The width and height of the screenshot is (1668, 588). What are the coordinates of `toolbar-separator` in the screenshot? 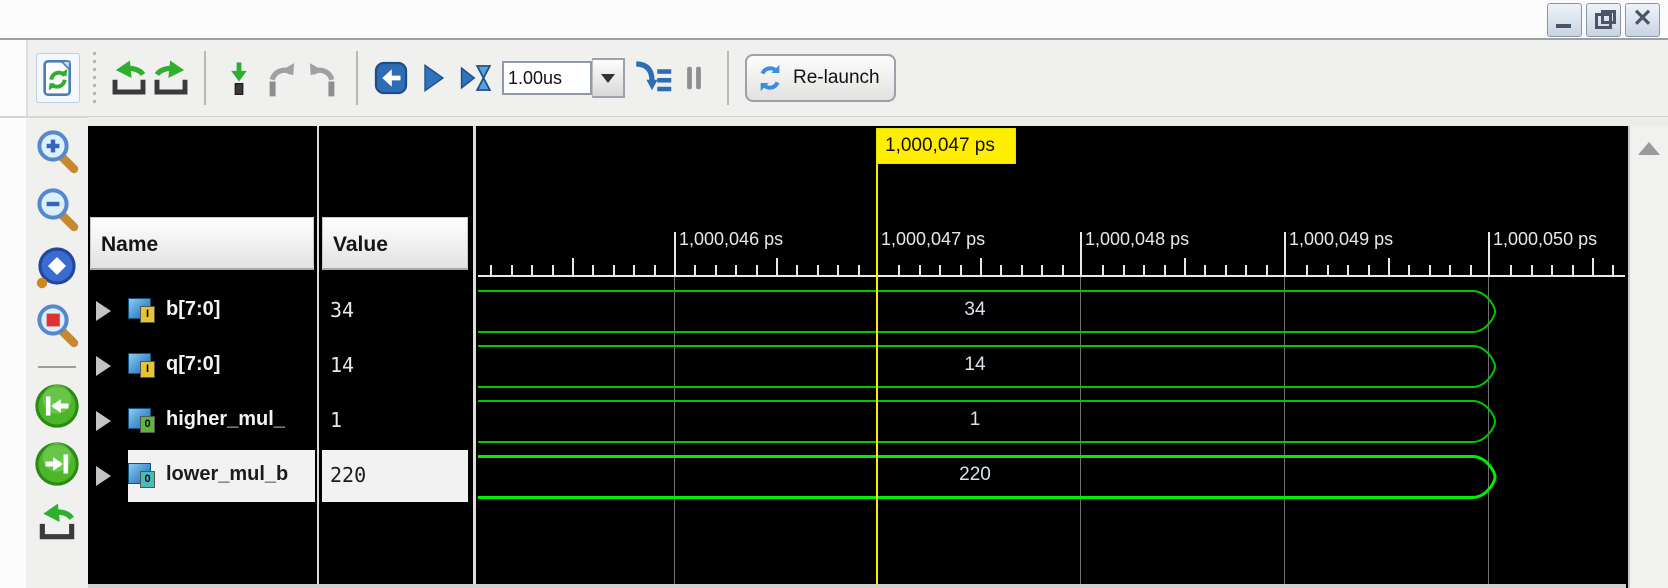 It's located at (357, 78).